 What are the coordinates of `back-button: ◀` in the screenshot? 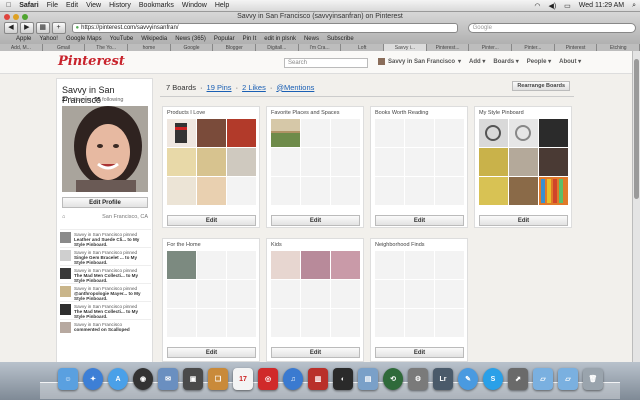 It's located at (11, 28).